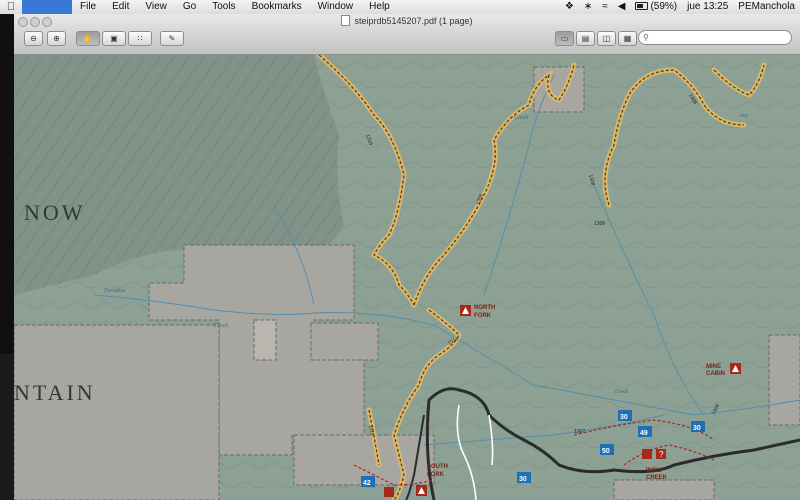  Describe the element at coordinates (55, 212) in the screenshot. I see `label-now: NOW` at that location.